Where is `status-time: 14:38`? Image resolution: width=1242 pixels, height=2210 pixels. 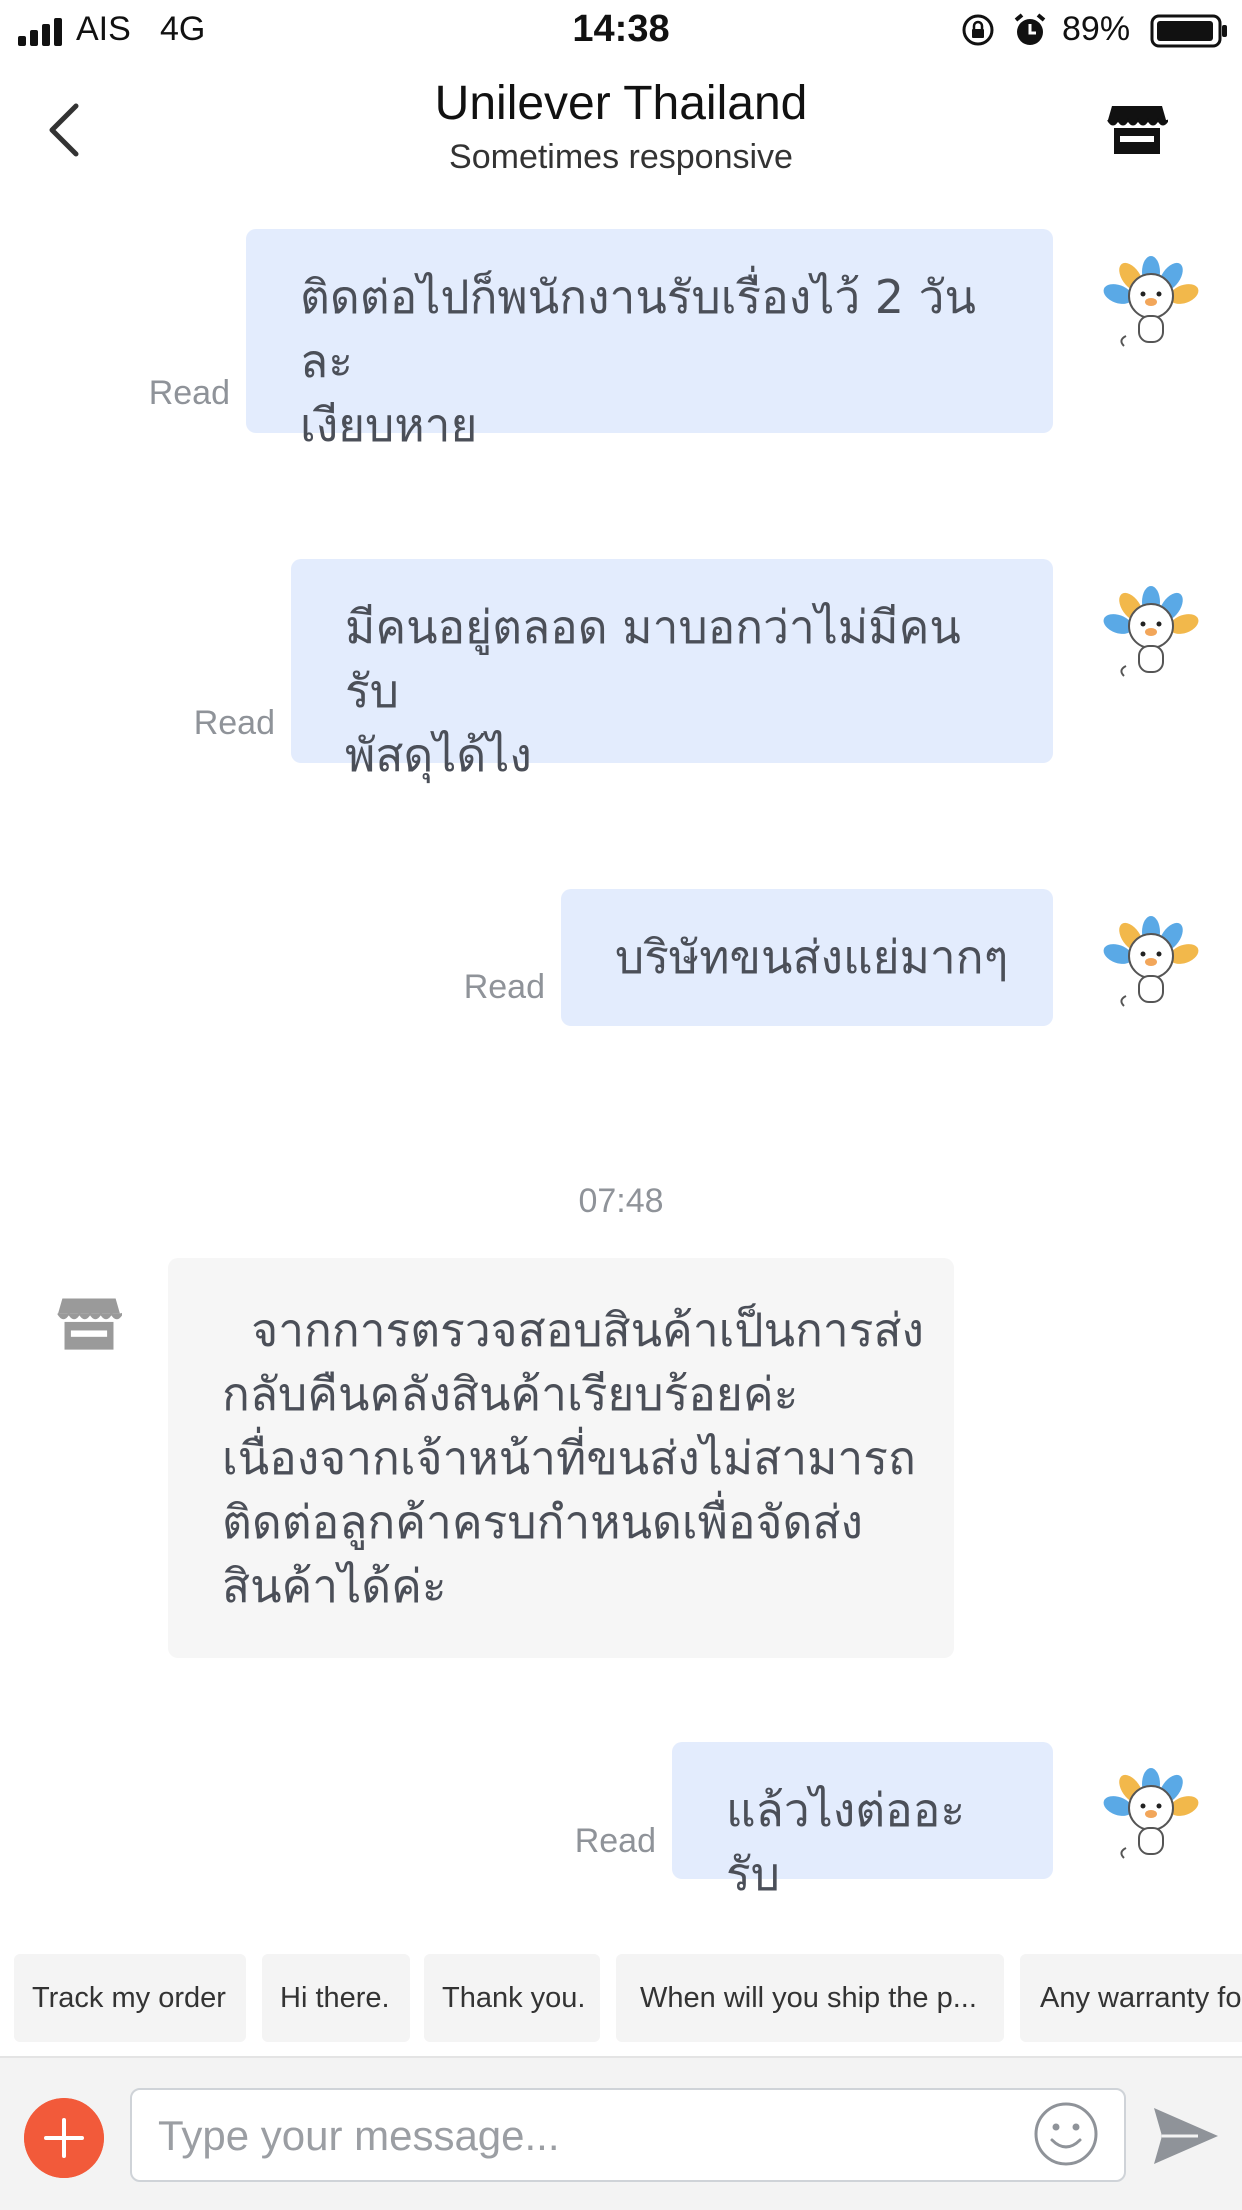
status-time: 14:38 is located at coordinates (621, 29).